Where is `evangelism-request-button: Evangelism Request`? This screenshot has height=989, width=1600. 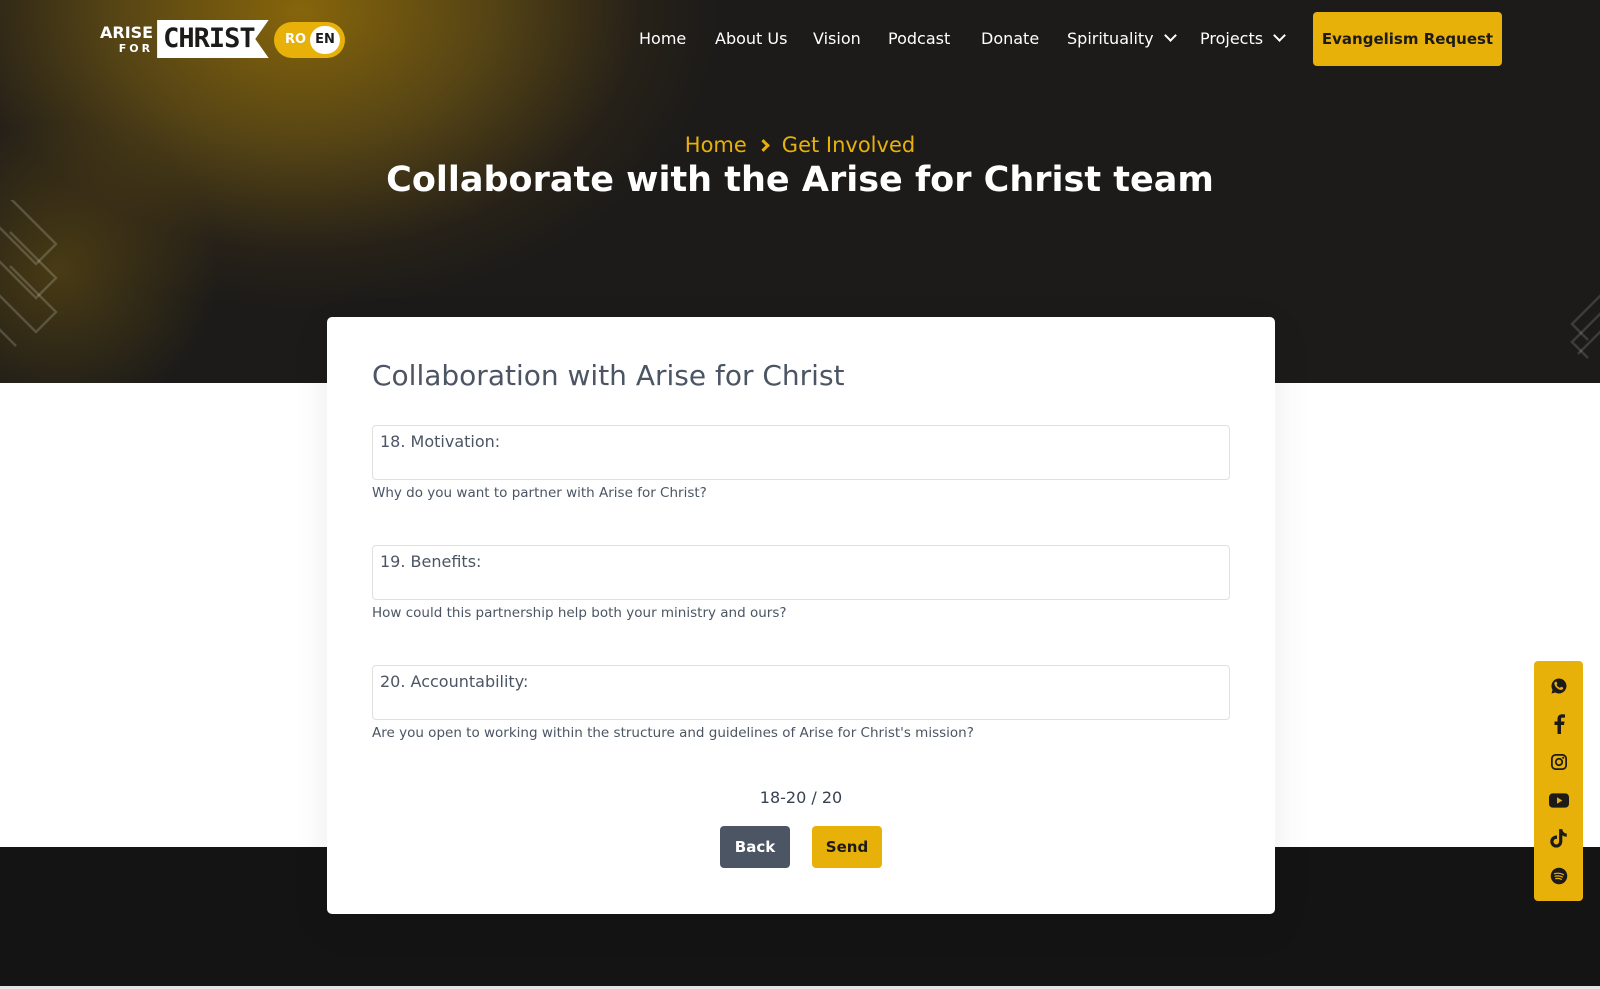 evangelism-request-button: Evangelism Request is located at coordinates (1407, 39).